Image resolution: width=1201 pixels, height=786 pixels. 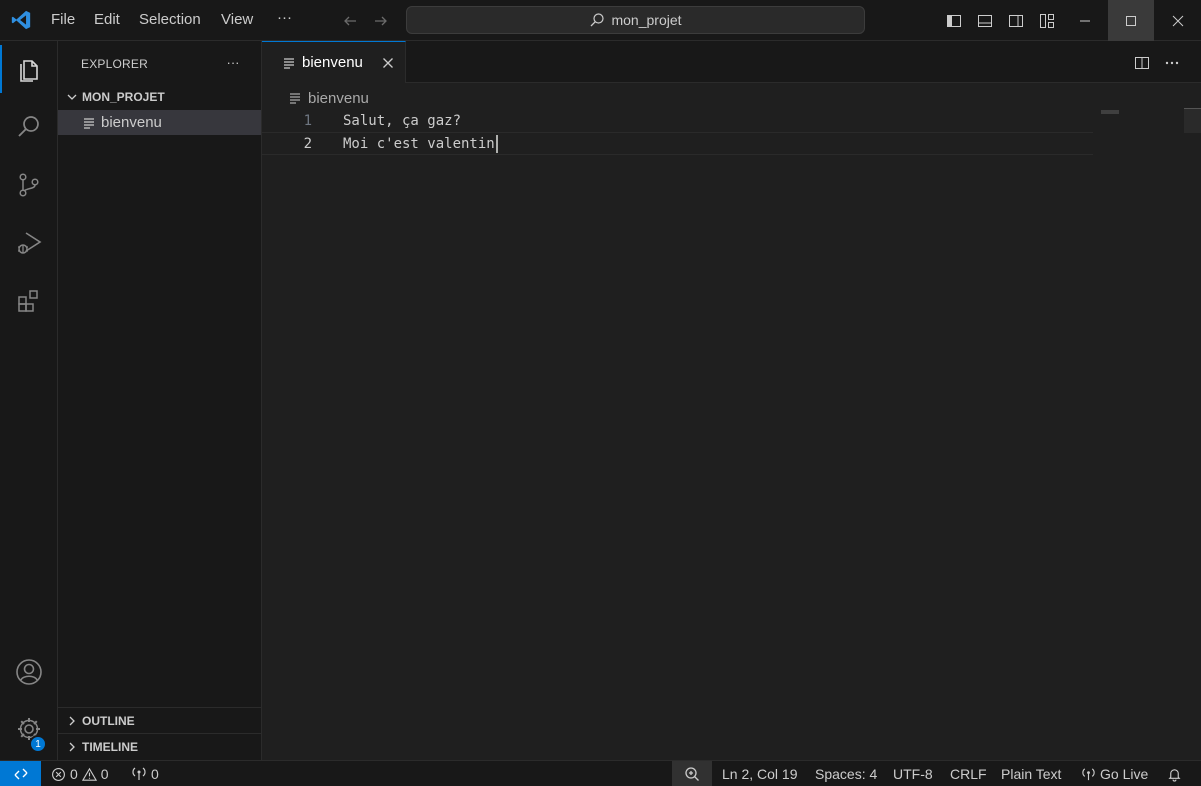 What do you see at coordinates (646, 20) in the screenshot?
I see `search-label: mon_projet` at bounding box center [646, 20].